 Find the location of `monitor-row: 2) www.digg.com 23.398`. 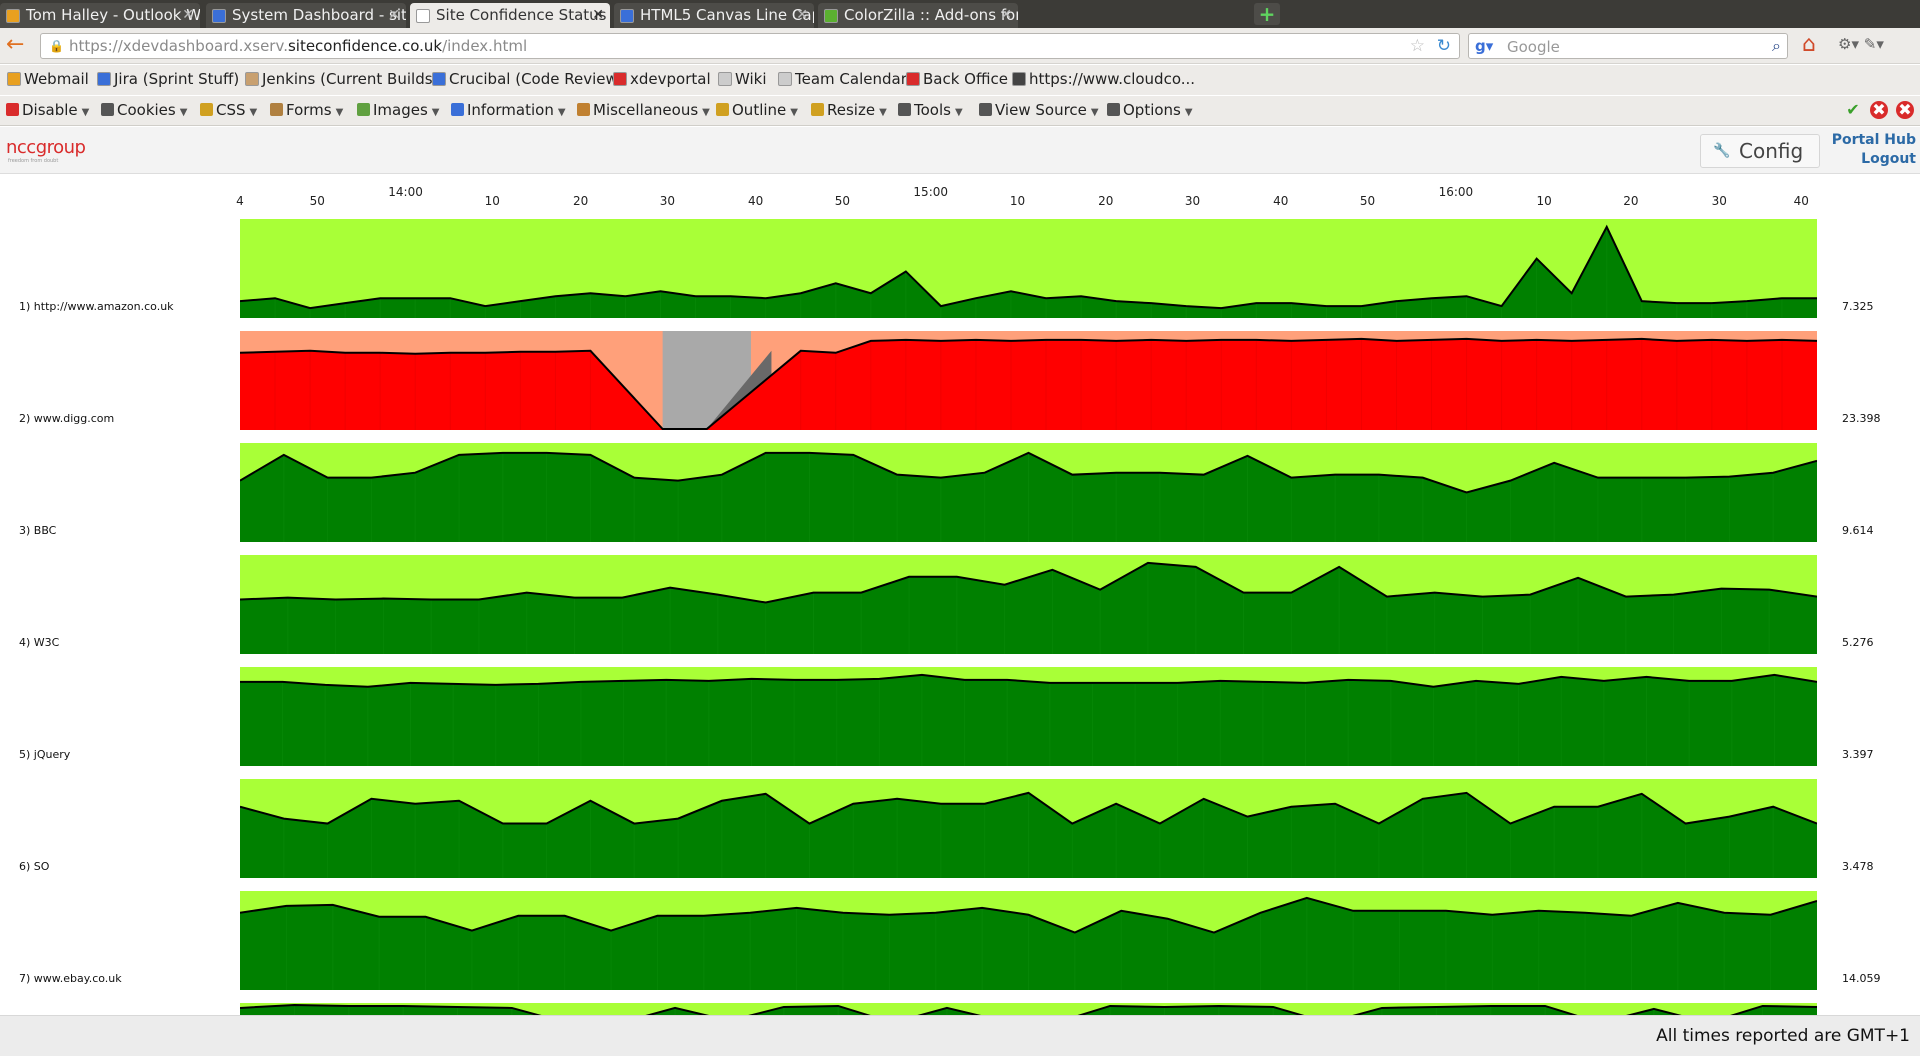

monitor-row: 2) www.digg.com 23.398 is located at coordinates (960, 378).